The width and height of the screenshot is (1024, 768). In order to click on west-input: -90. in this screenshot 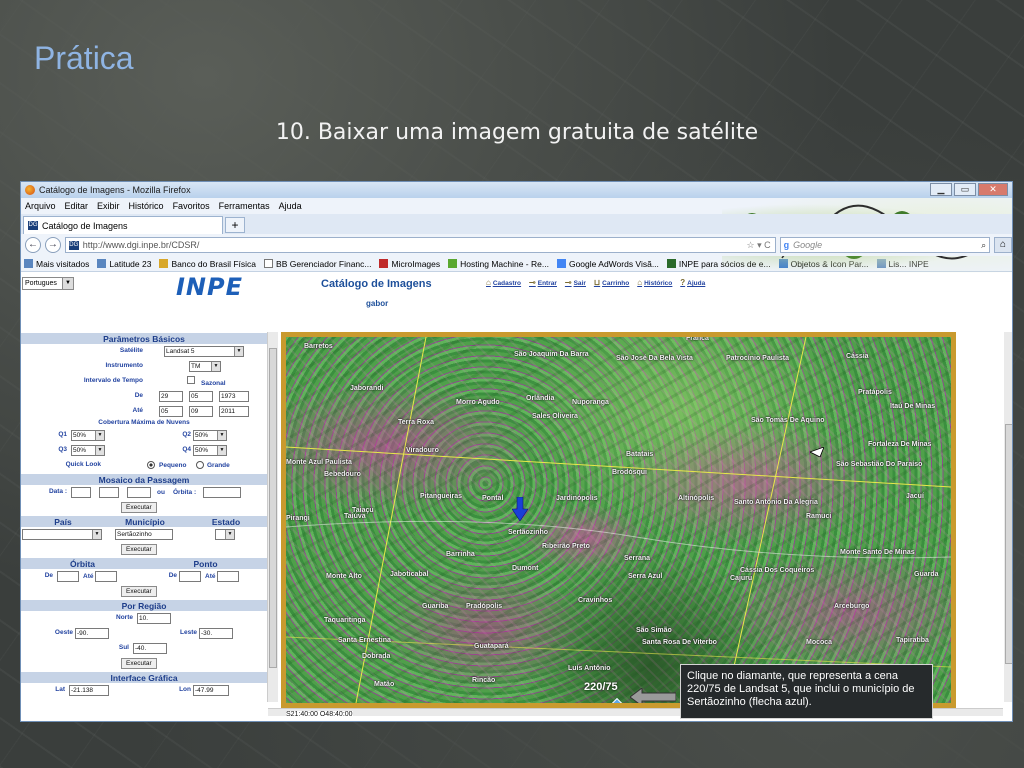, I will do `click(92, 633)`.